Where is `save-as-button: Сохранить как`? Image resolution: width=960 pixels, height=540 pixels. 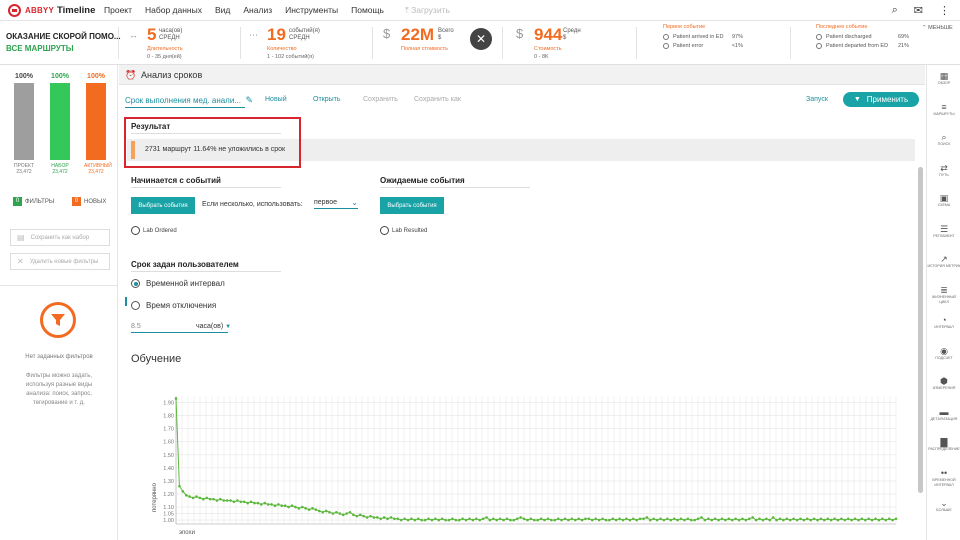 save-as-button: Сохранить как is located at coordinates (437, 99).